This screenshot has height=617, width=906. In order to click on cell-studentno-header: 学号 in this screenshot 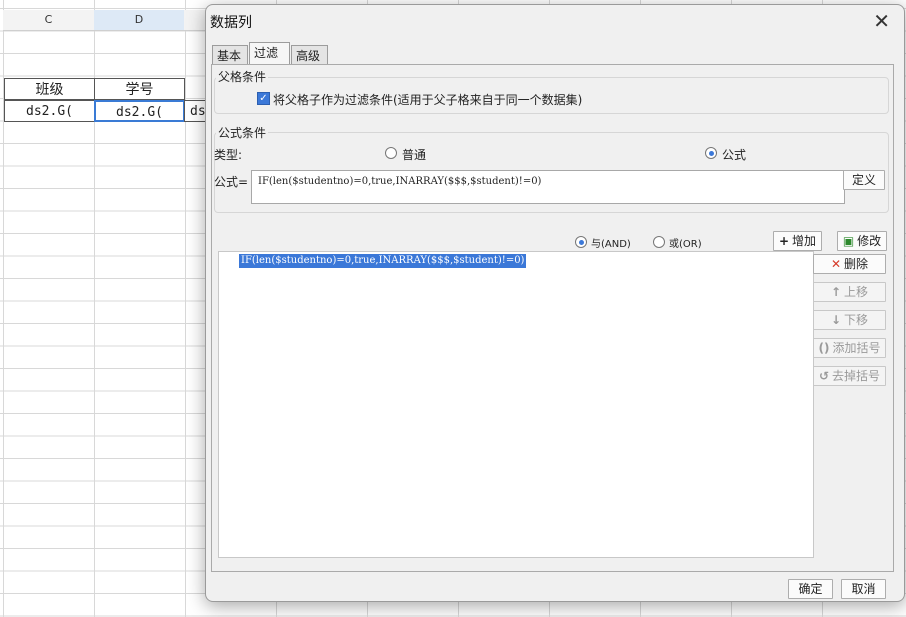, I will do `click(139, 89)`.